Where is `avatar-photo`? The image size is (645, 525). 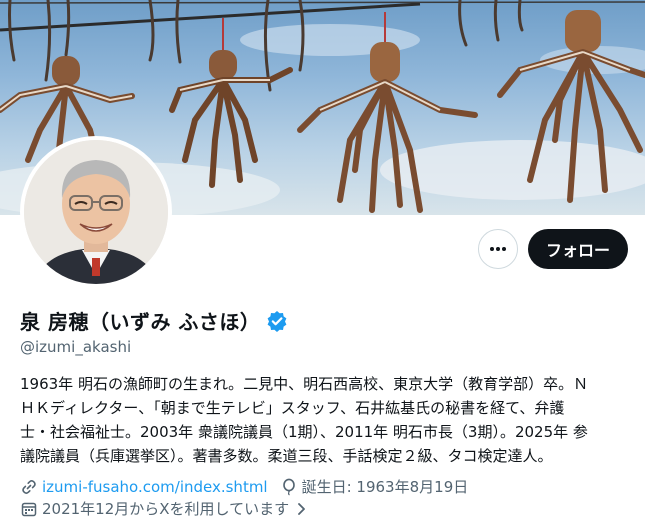
avatar-photo is located at coordinates (96, 212).